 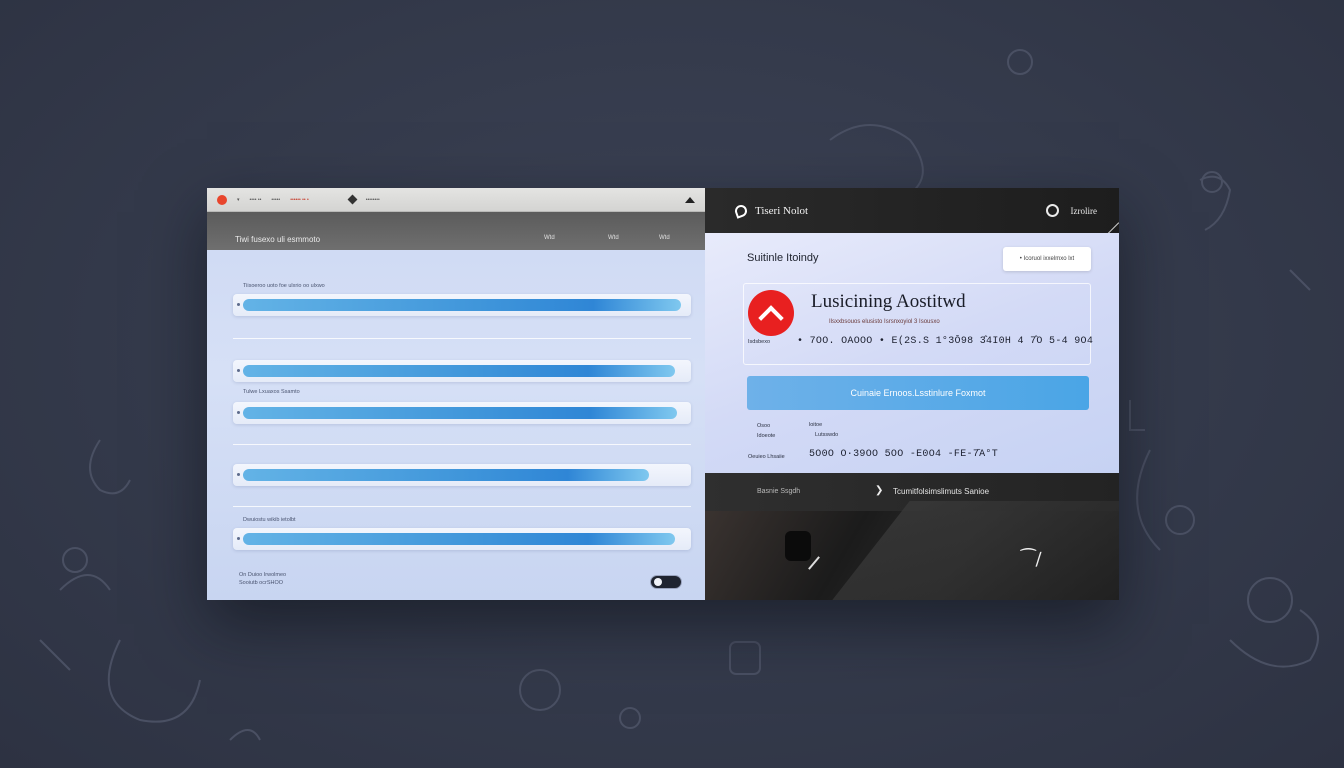 I want to click on toggle-knob, so click(x=658, y=582).